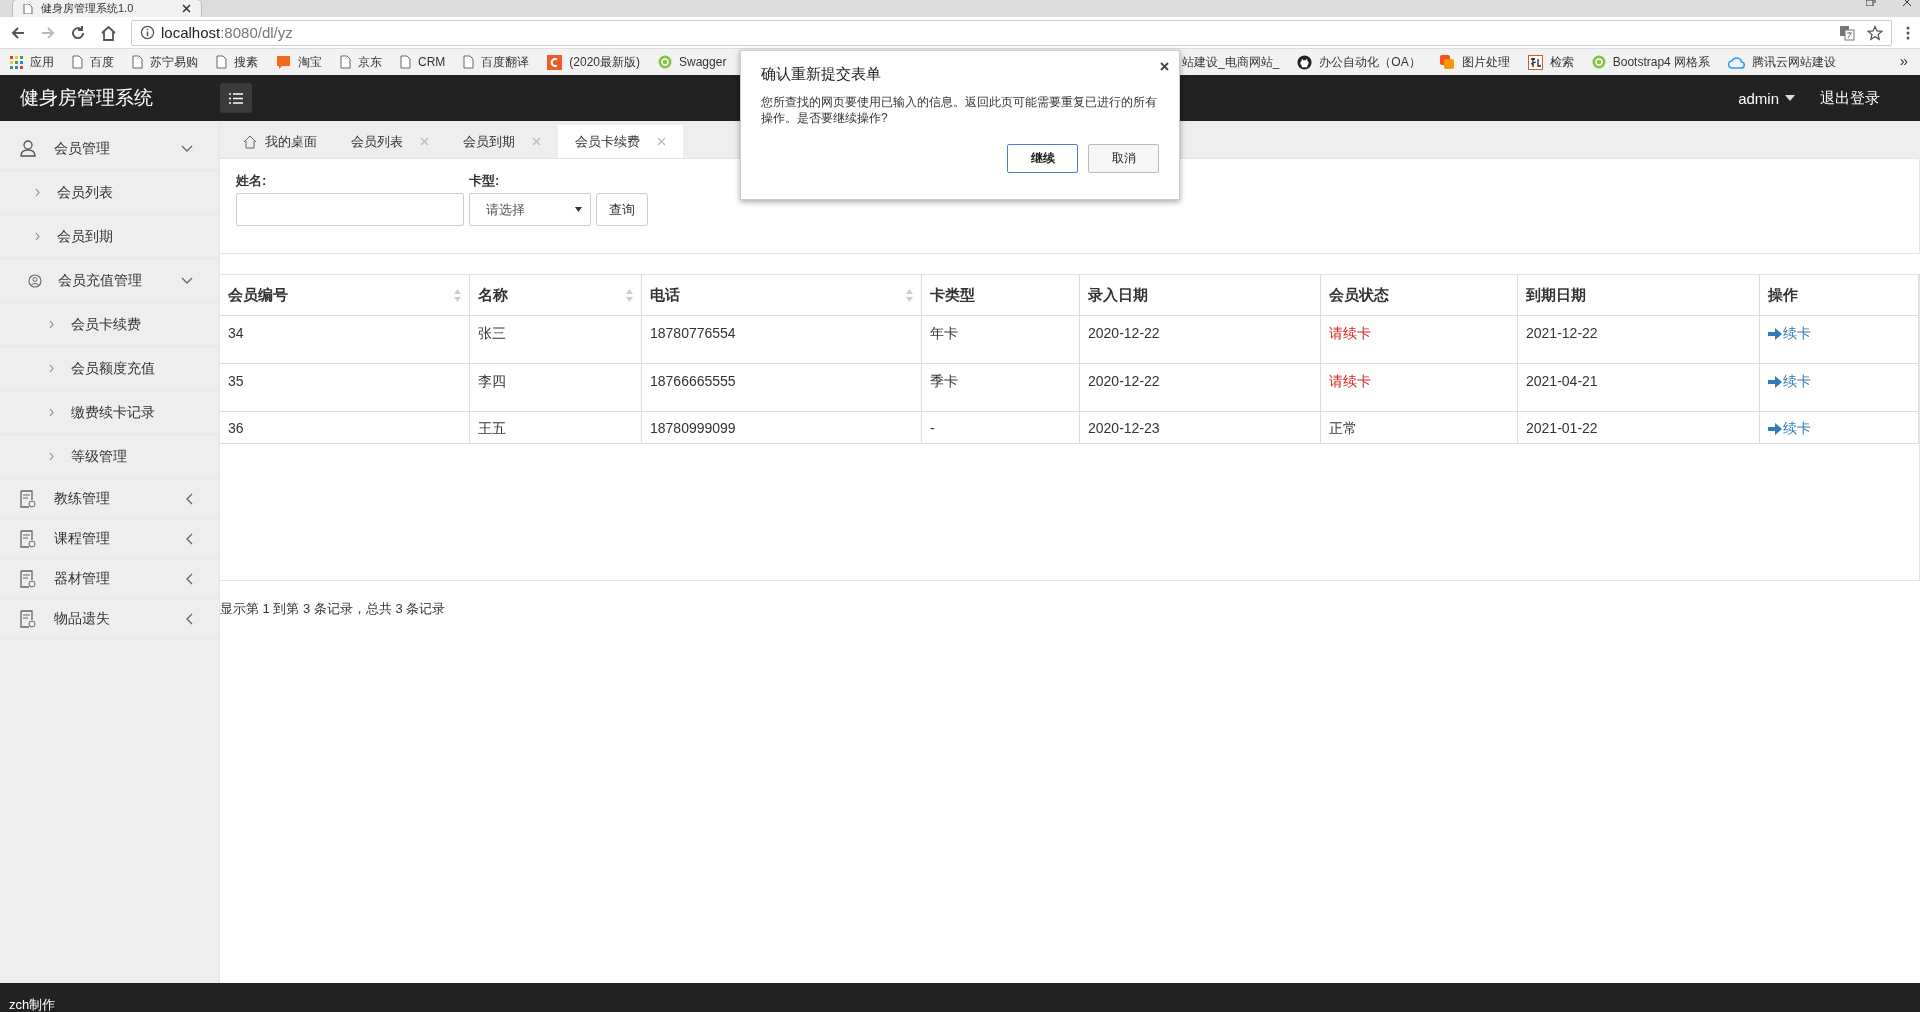 The image size is (1920, 1012). I want to click on table-cell: 35, so click(345, 387).